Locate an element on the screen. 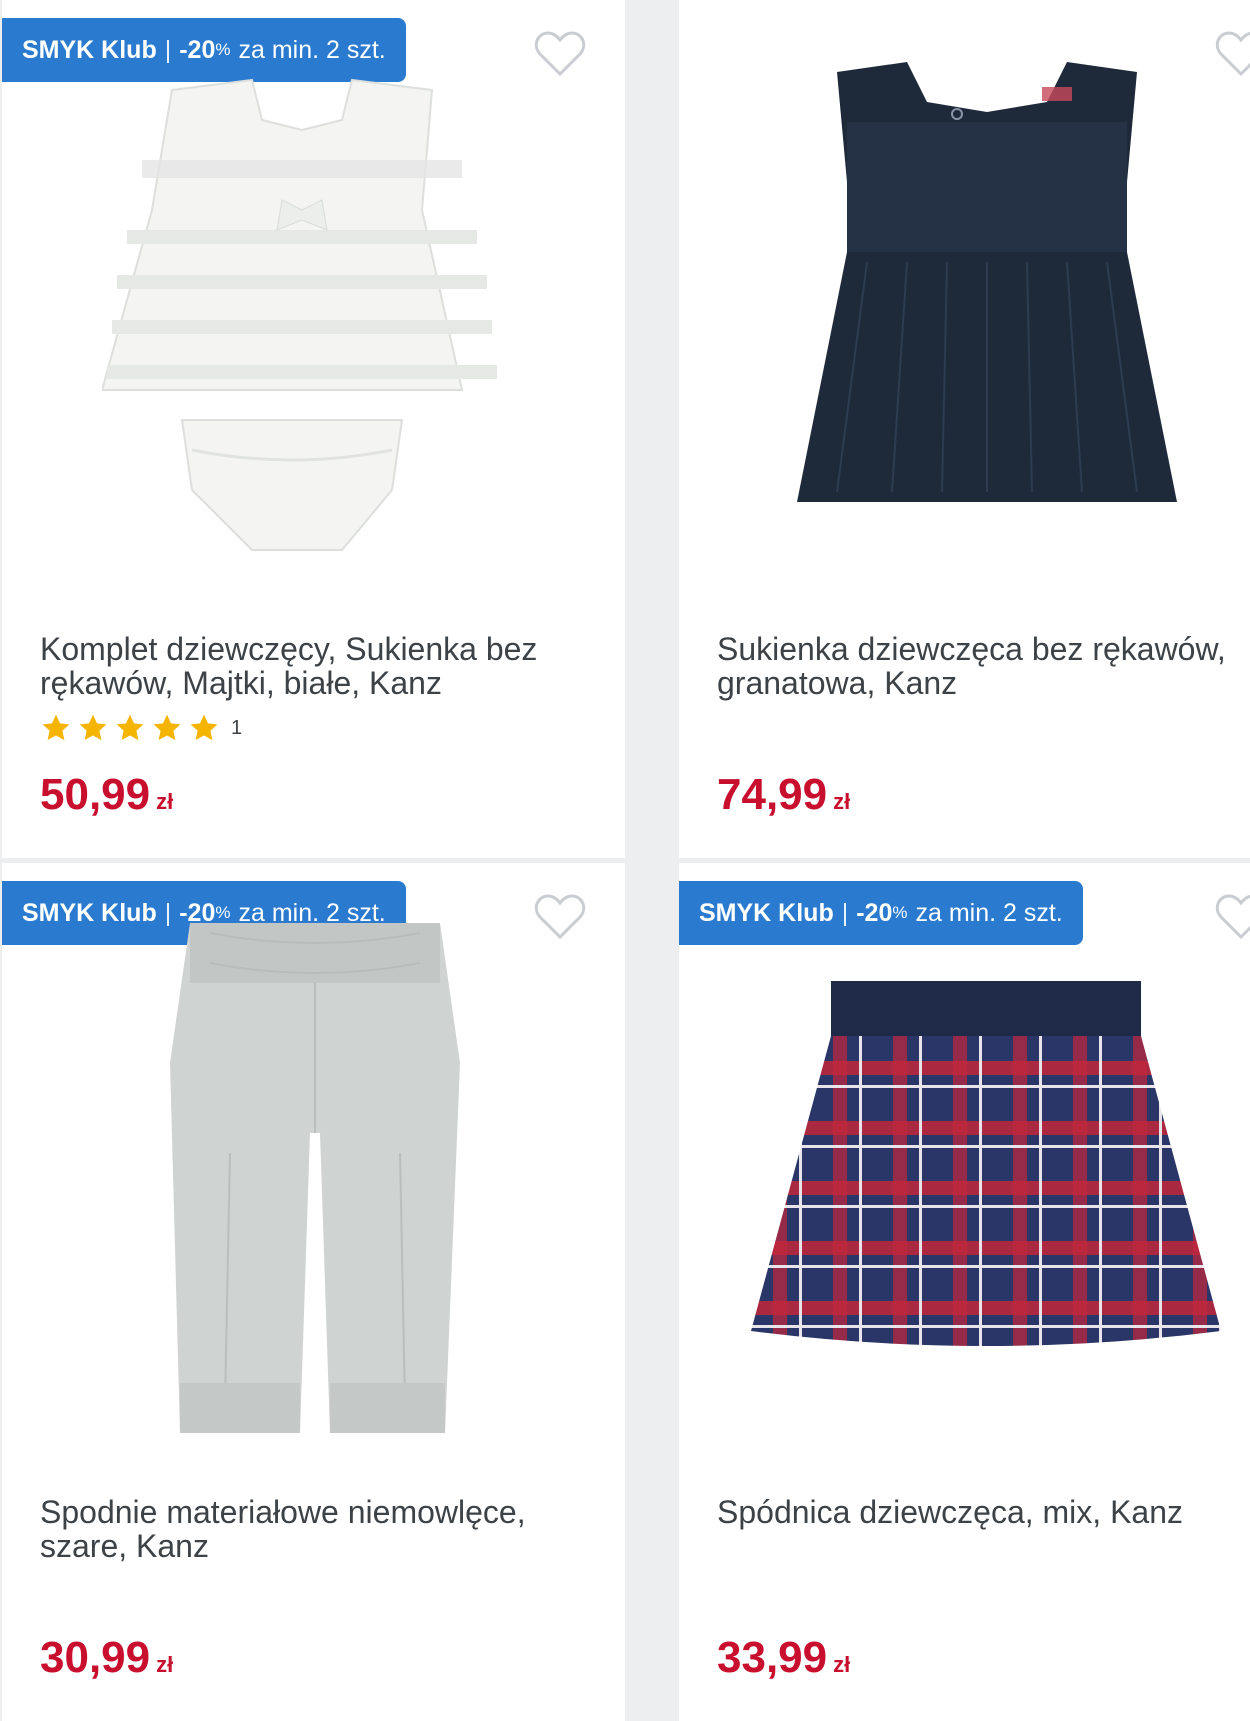 This screenshot has width=1250, height=1721. product-price: 30,99 zł is located at coordinates (107, 1657).